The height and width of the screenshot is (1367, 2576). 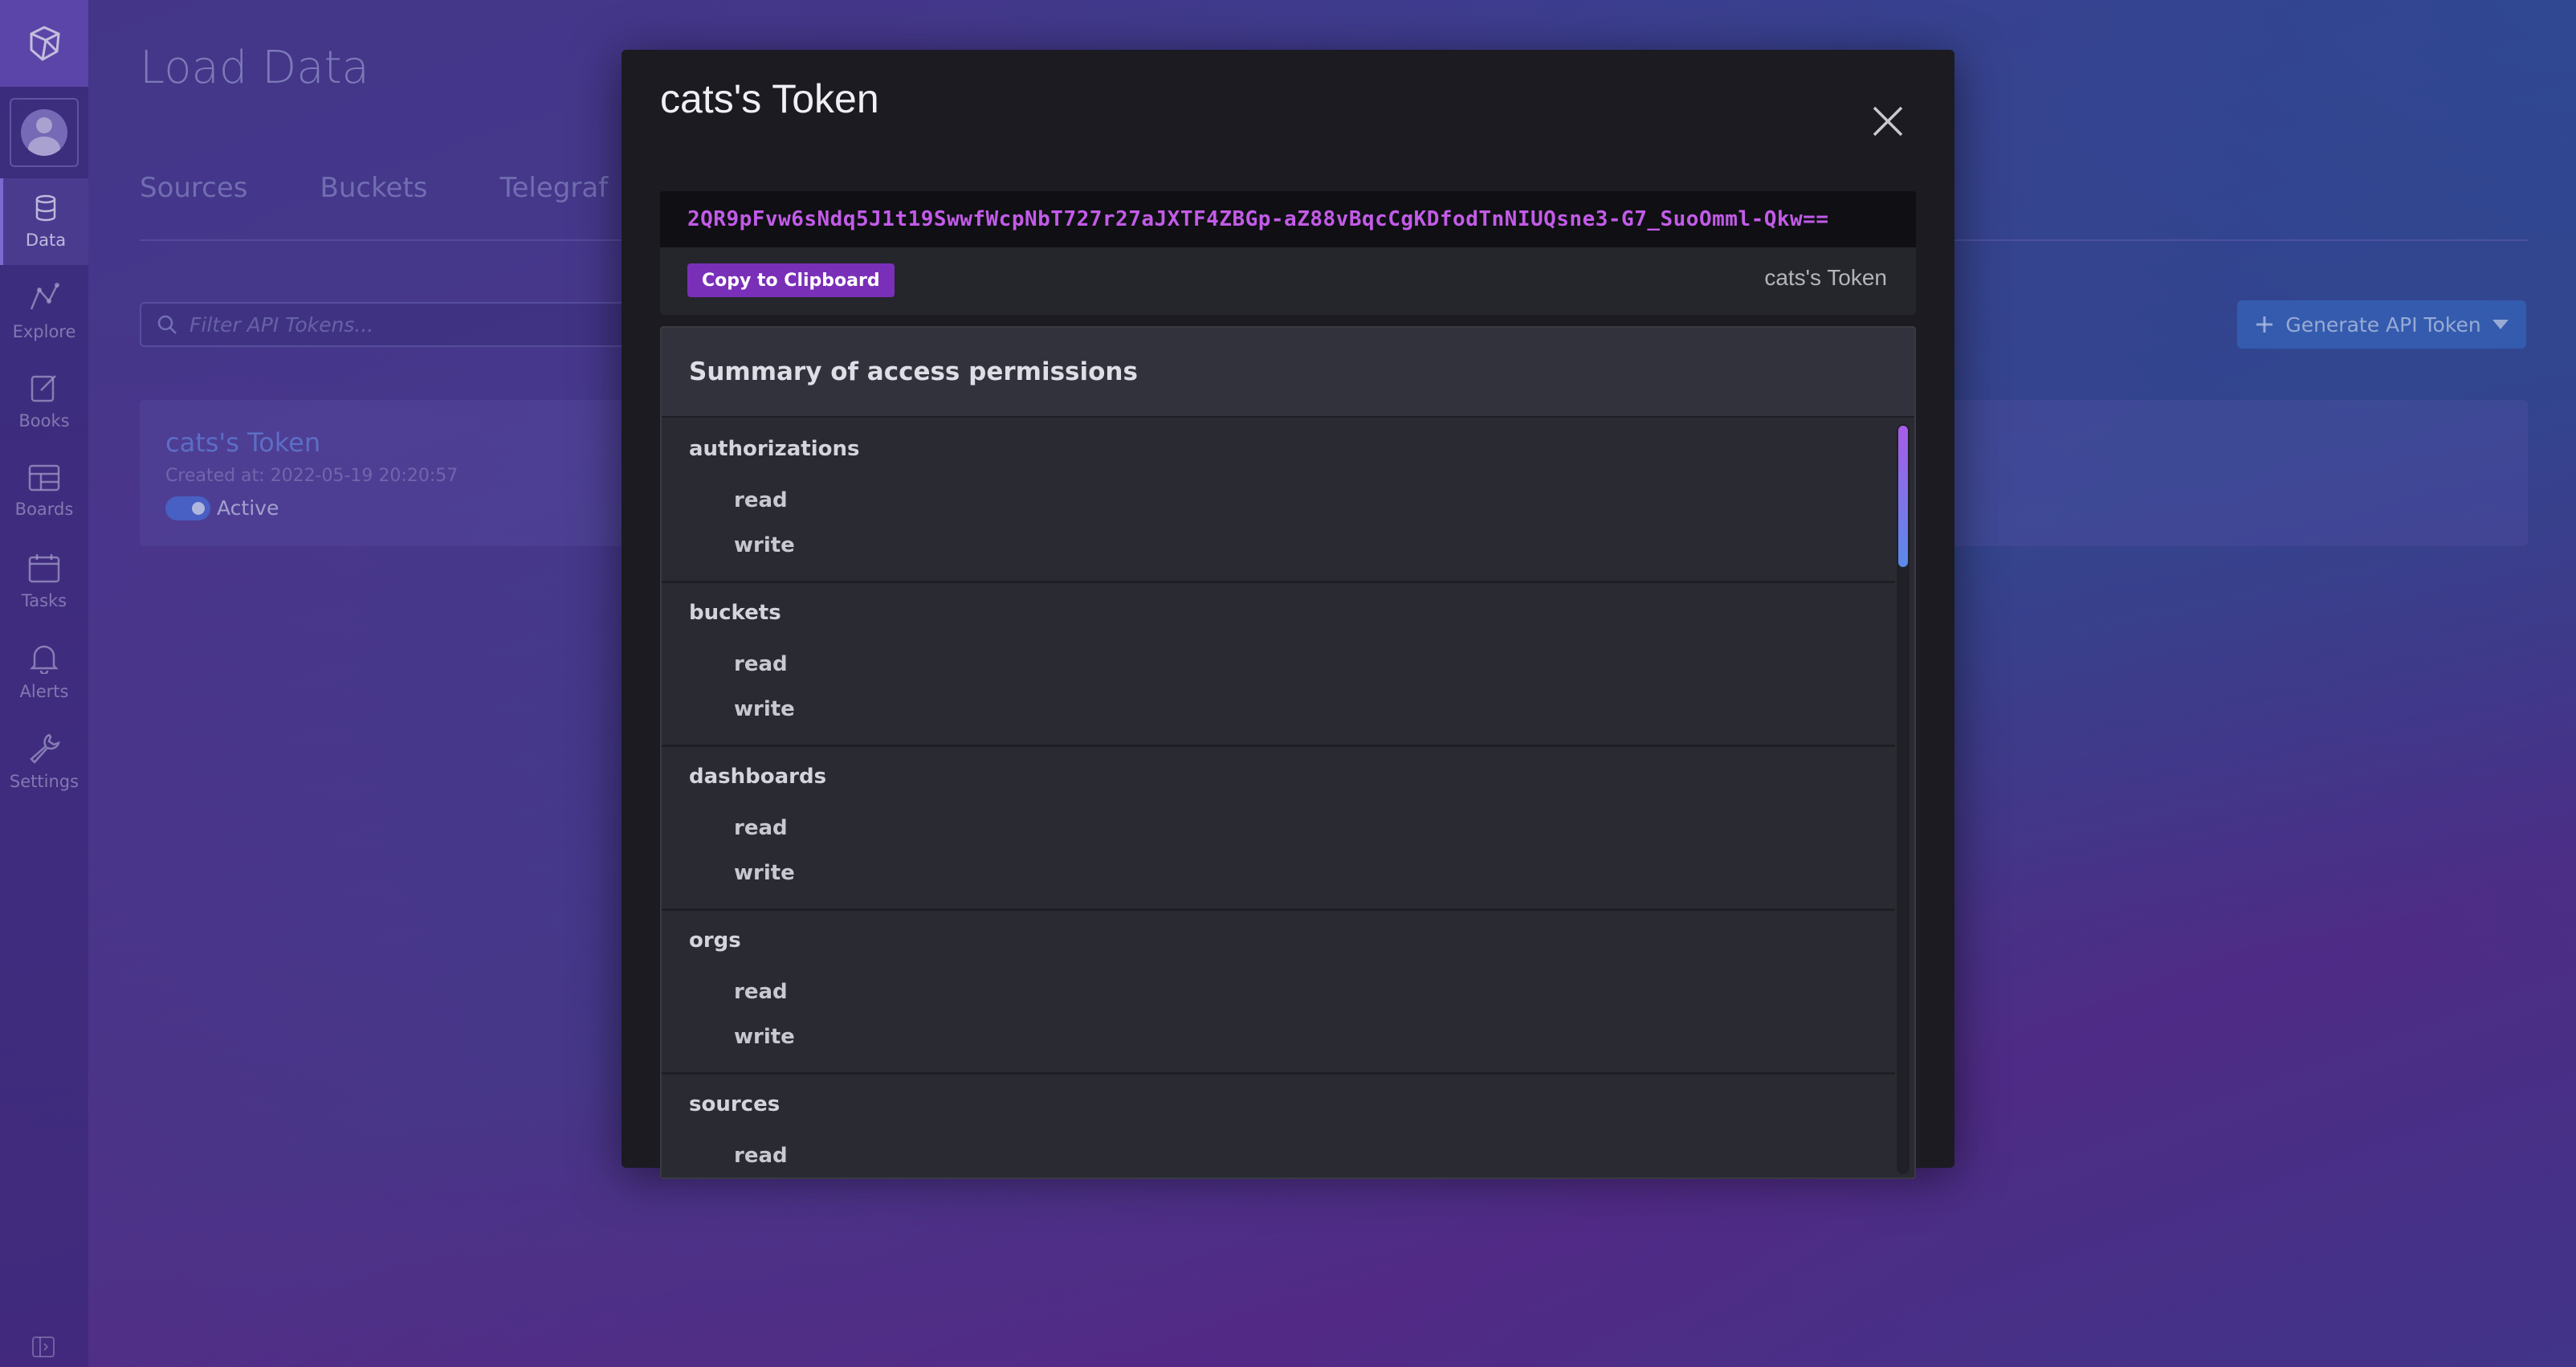 I want to click on permission-resource: sources, so click(x=735, y=1104).